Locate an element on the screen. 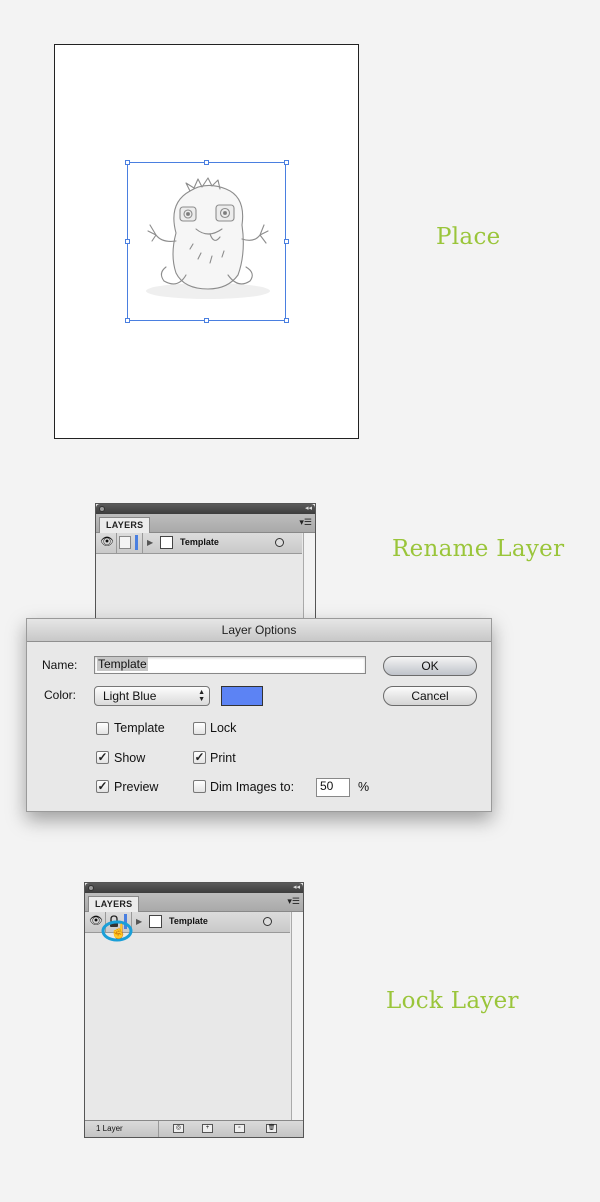  step-label-lock: Lock Layer is located at coordinates (452, 1001).